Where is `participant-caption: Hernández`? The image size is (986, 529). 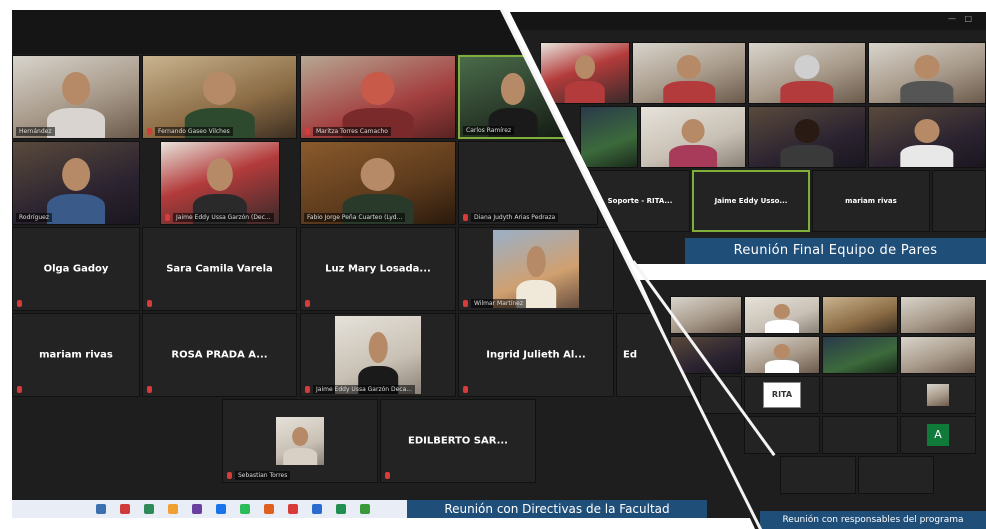
participant-caption: Hernández is located at coordinates (35, 131).